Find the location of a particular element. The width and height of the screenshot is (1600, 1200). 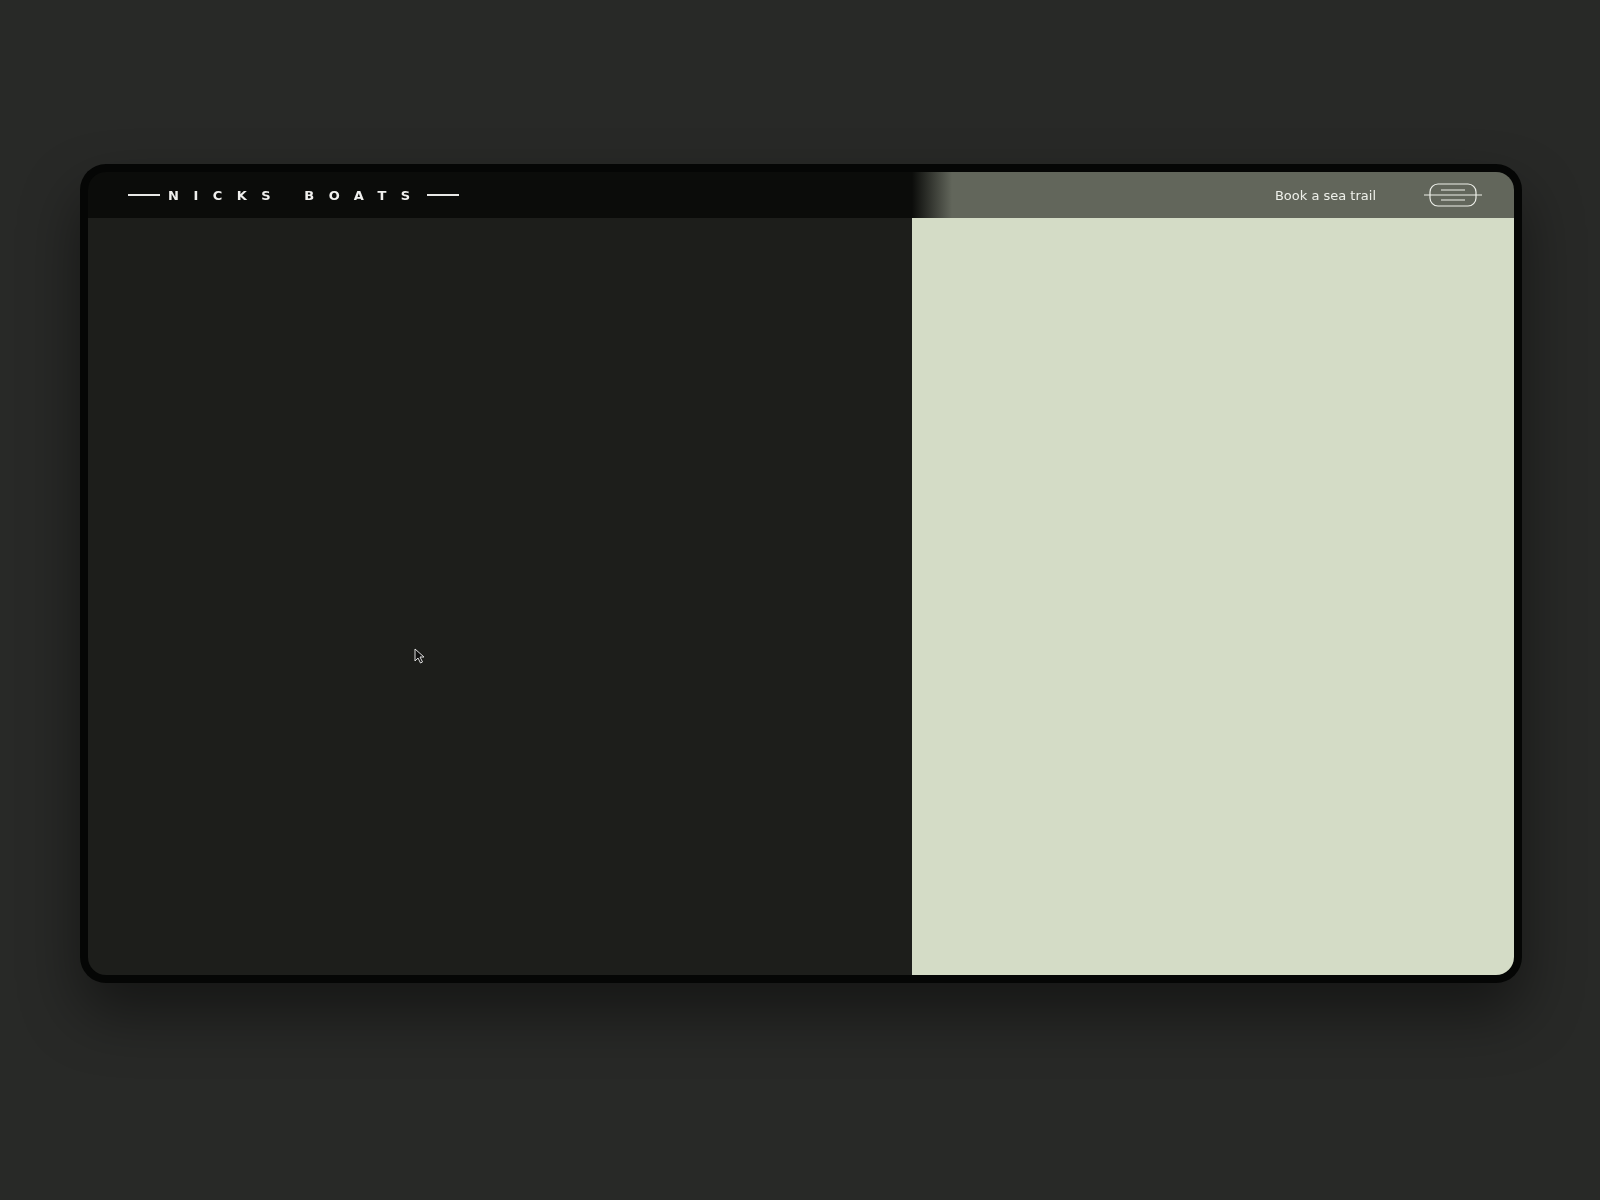

logo-text: NICKS BOATS is located at coordinates (296, 195).